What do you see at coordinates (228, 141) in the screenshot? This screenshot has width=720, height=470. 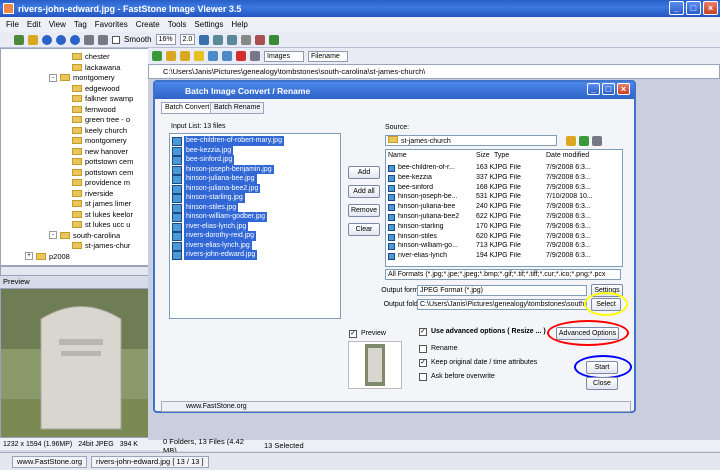 I see `input-list-item: bee-children-of-robert-mary.jpg` at bounding box center [228, 141].